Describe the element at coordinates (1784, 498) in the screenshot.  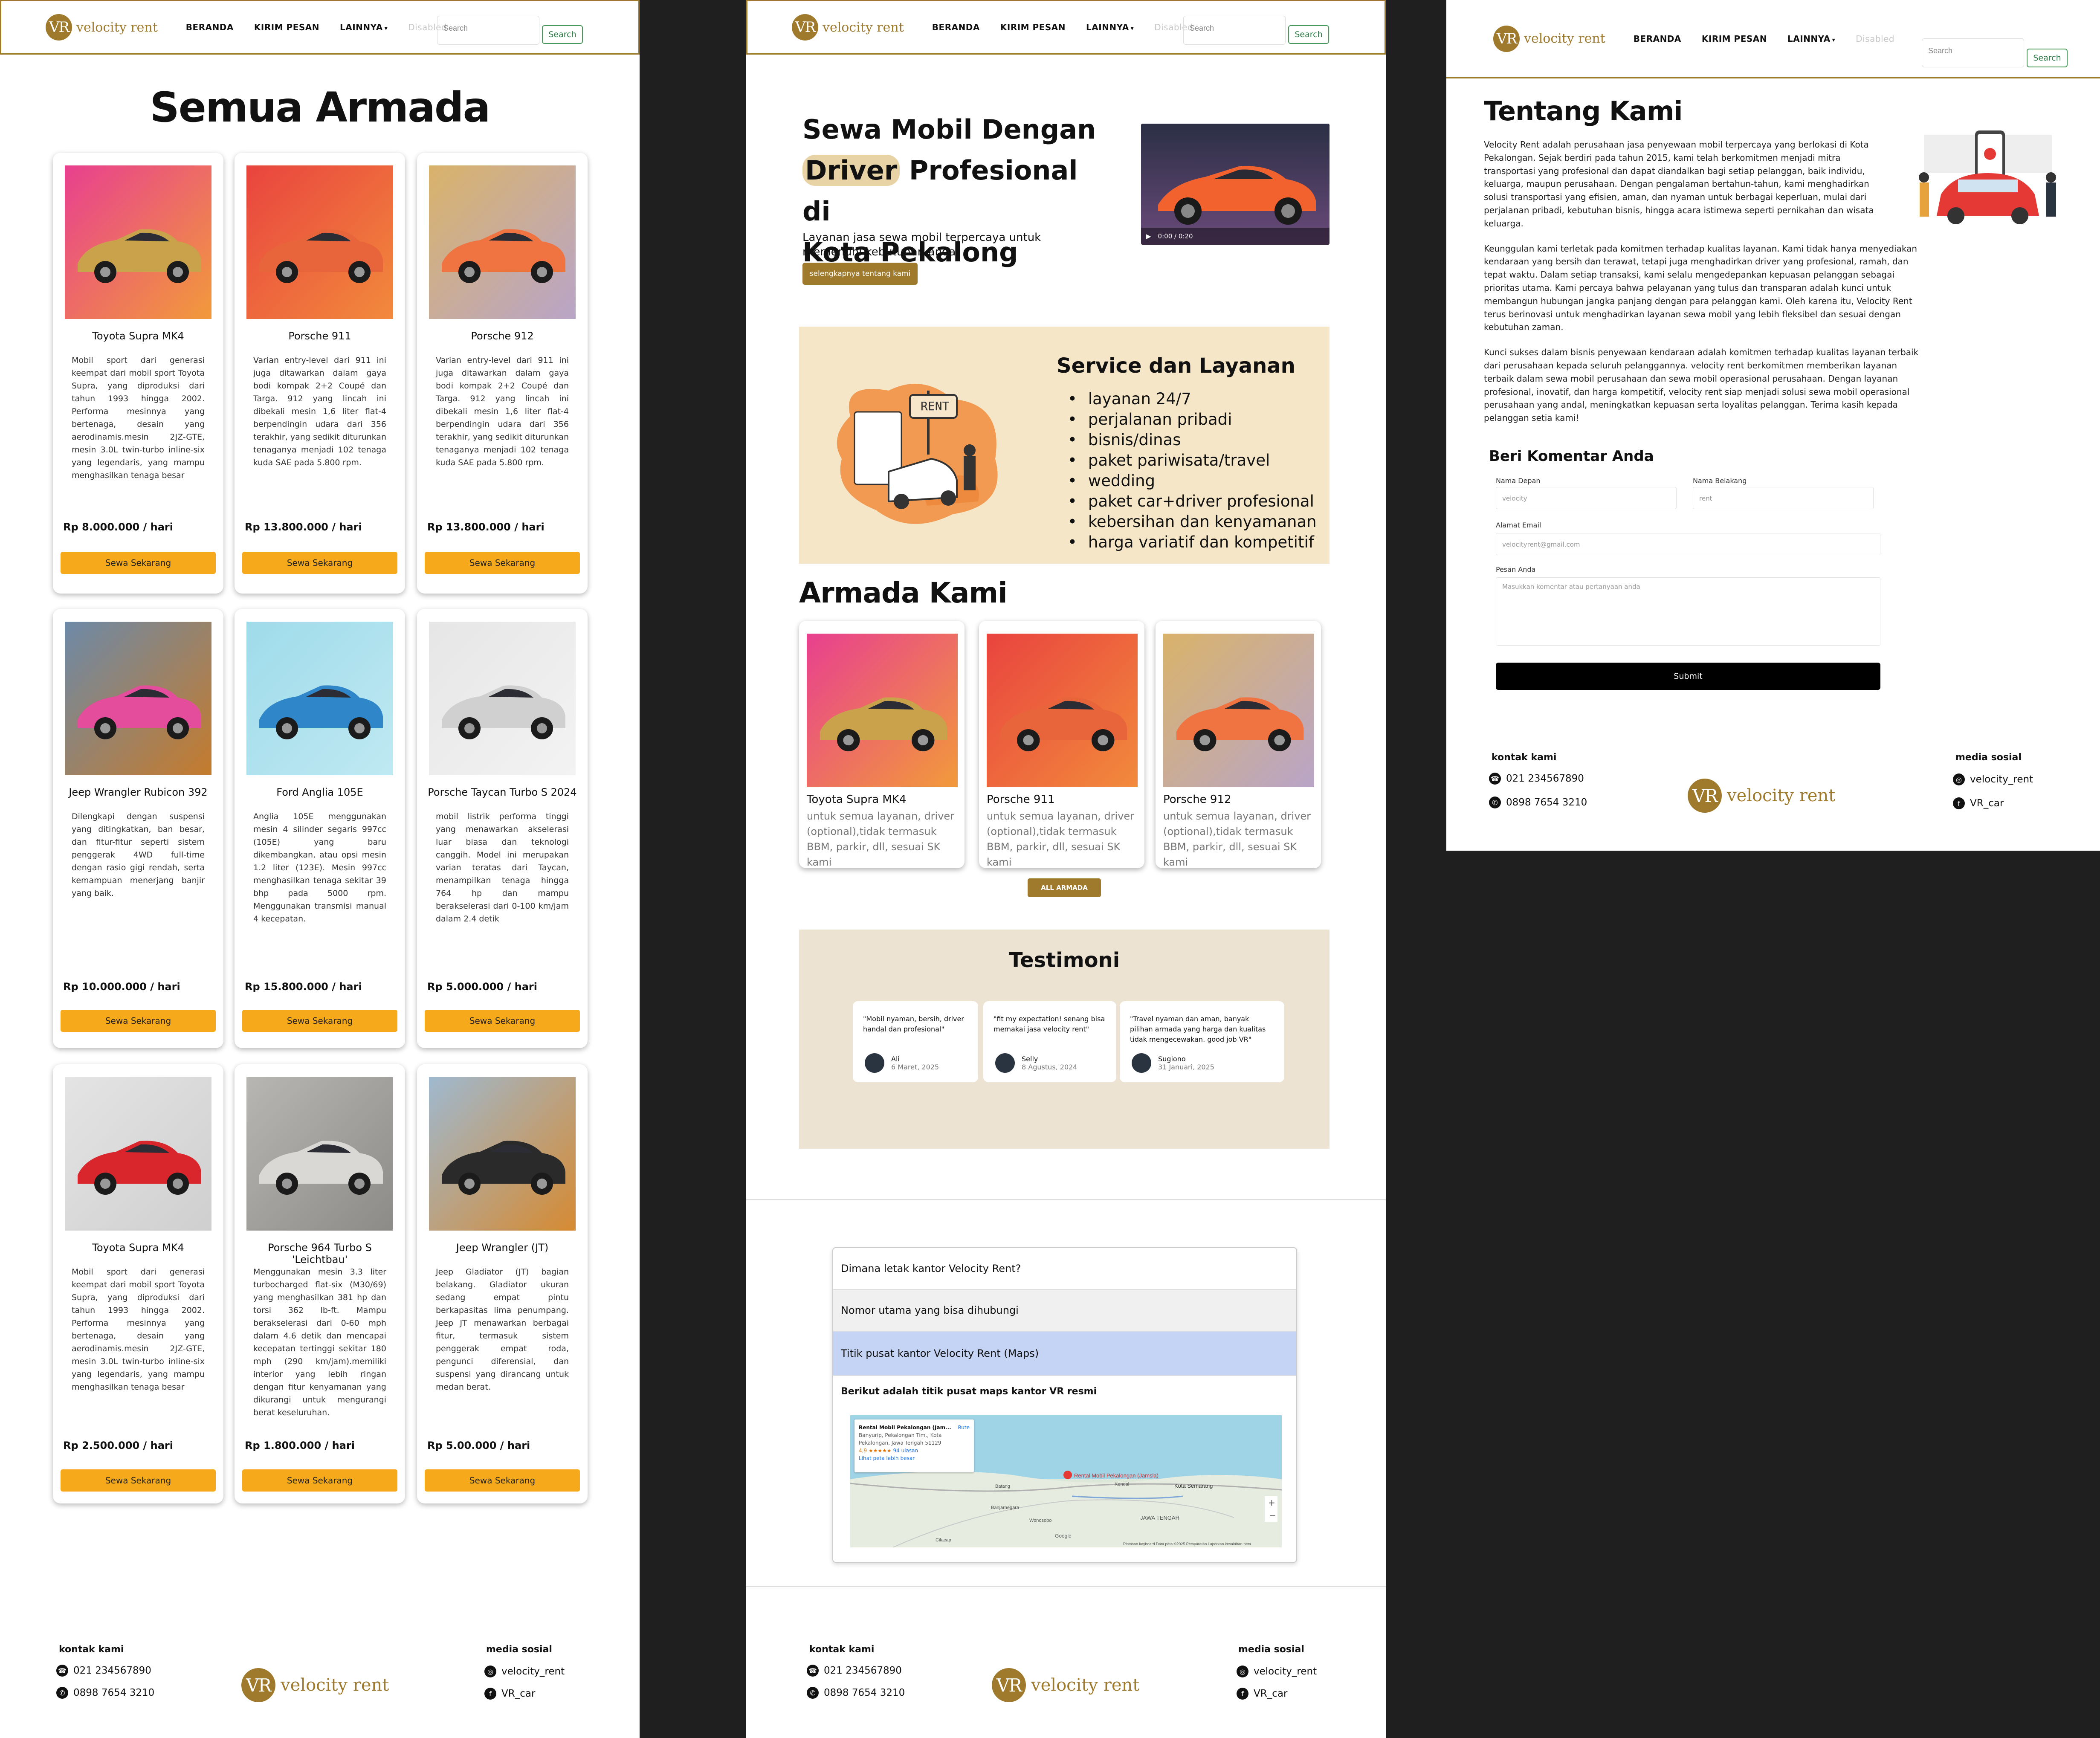
I see `last-name-input: rent` at that location.